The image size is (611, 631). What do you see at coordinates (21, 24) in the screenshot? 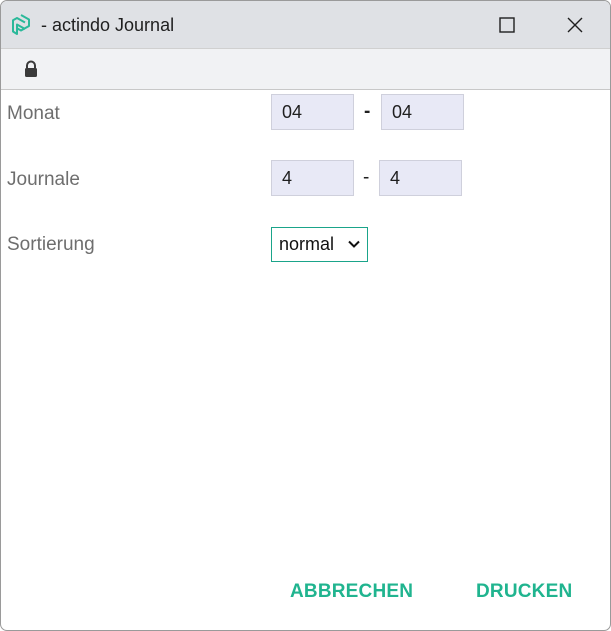
I see `actindo-logo-icon` at bounding box center [21, 24].